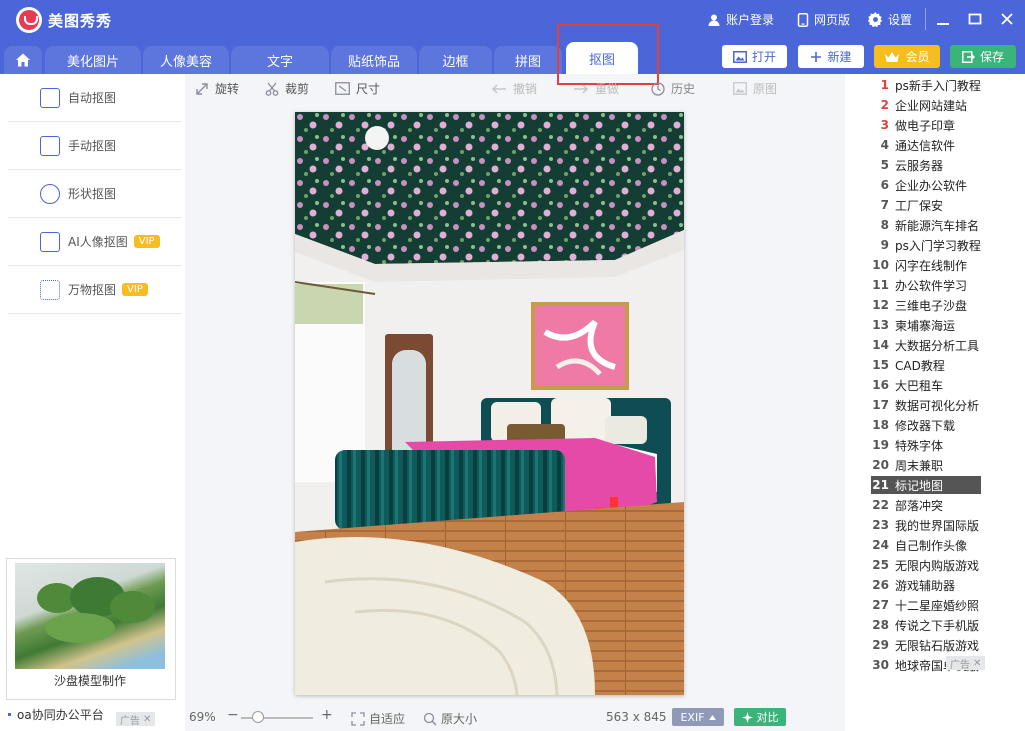  I want to click on object-cutout-item: 万物抠图 VIP, so click(95, 290).